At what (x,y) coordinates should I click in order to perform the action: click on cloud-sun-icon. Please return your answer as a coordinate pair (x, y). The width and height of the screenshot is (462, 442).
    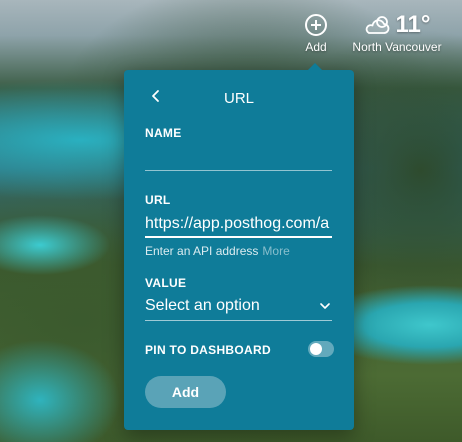
    Looking at the image, I should click on (377, 25).